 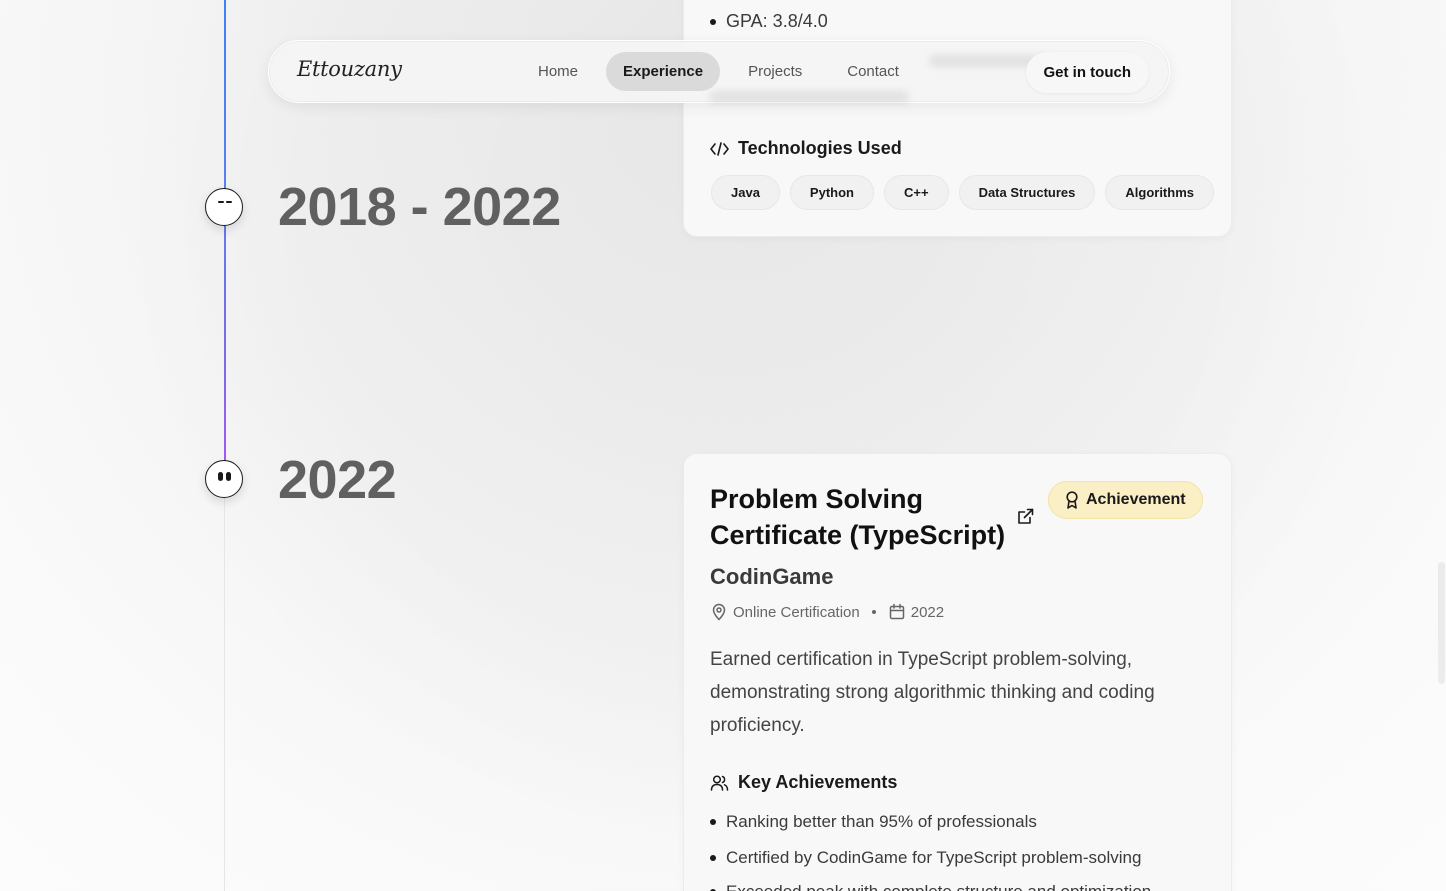 What do you see at coordinates (719, 782) in the screenshot?
I see `users-icon` at bounding box center [719, 782].